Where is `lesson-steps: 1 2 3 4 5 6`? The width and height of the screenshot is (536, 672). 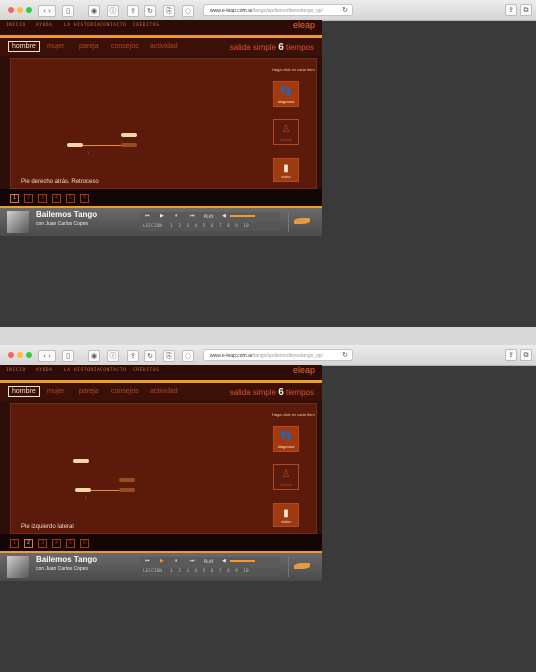 lesson-steps: 1 2 3 4 5 6 is located at coordinates (161, 542).